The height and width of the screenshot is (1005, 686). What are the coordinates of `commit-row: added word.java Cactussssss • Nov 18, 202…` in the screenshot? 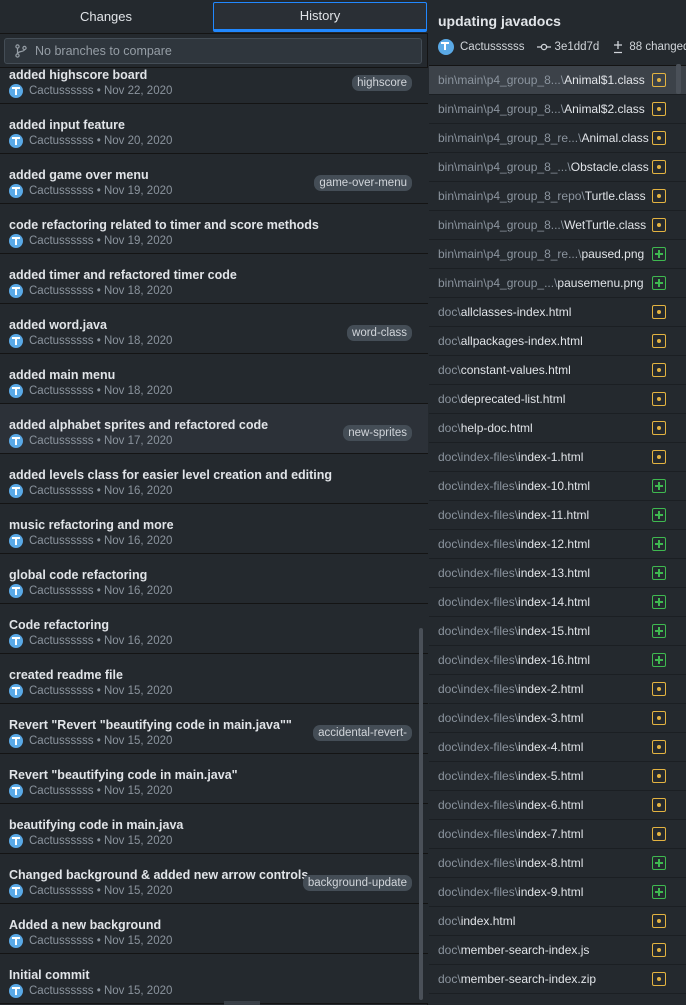 It's located at (214, 329).